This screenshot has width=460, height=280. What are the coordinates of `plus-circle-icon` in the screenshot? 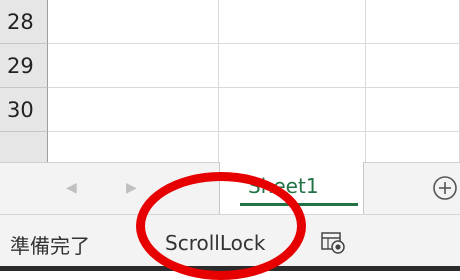 It's located at (445, 188).